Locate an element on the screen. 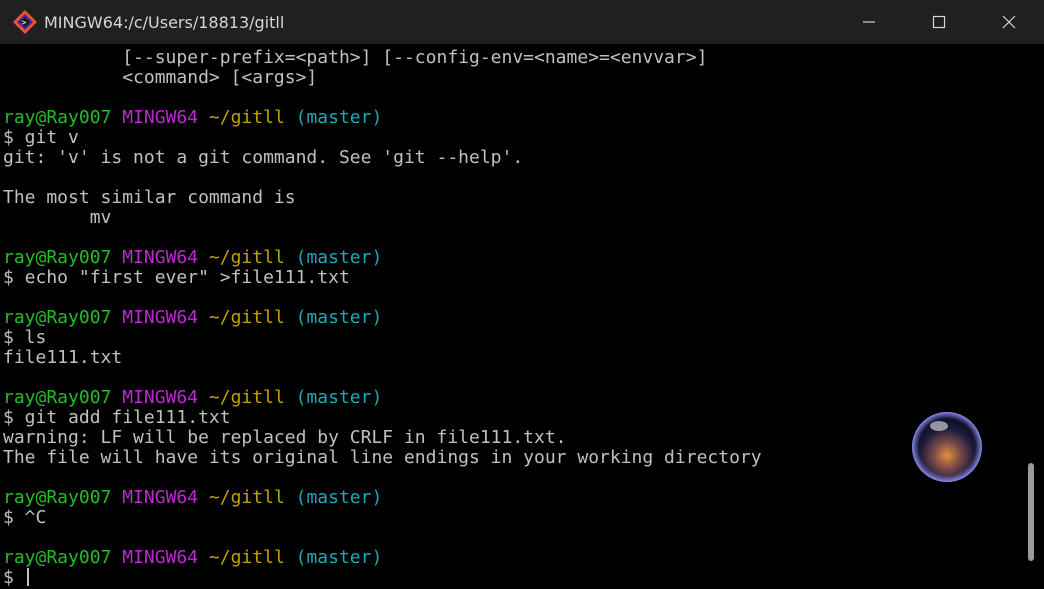  output-line: $ git v is located at coordinates (41, 137).